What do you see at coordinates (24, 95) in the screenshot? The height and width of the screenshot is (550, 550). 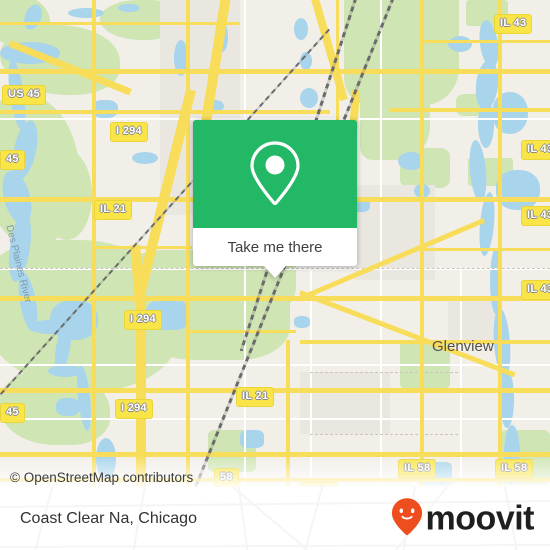 I see `road-shield: US 45` at bounding box center [24, 95].